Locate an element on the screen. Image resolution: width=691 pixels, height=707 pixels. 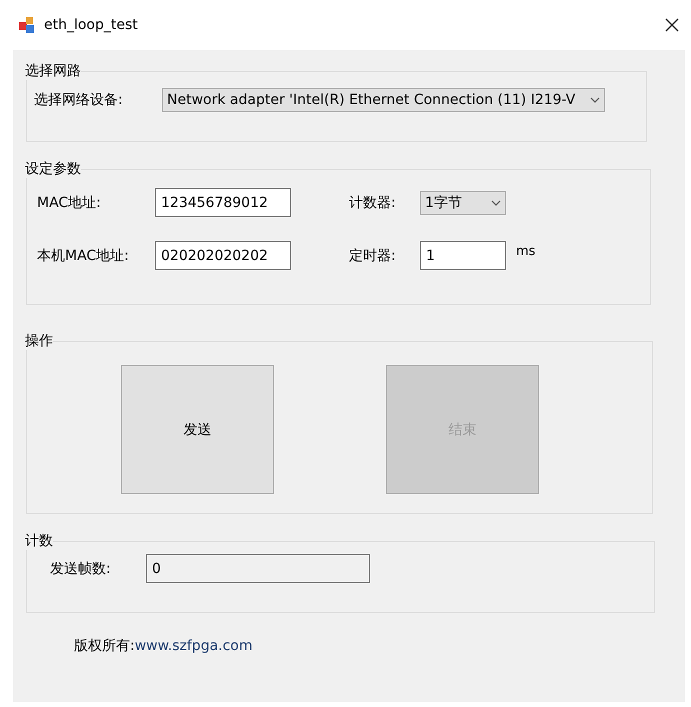
window-title: eth_loop_test is located at coordinates (91, 25).